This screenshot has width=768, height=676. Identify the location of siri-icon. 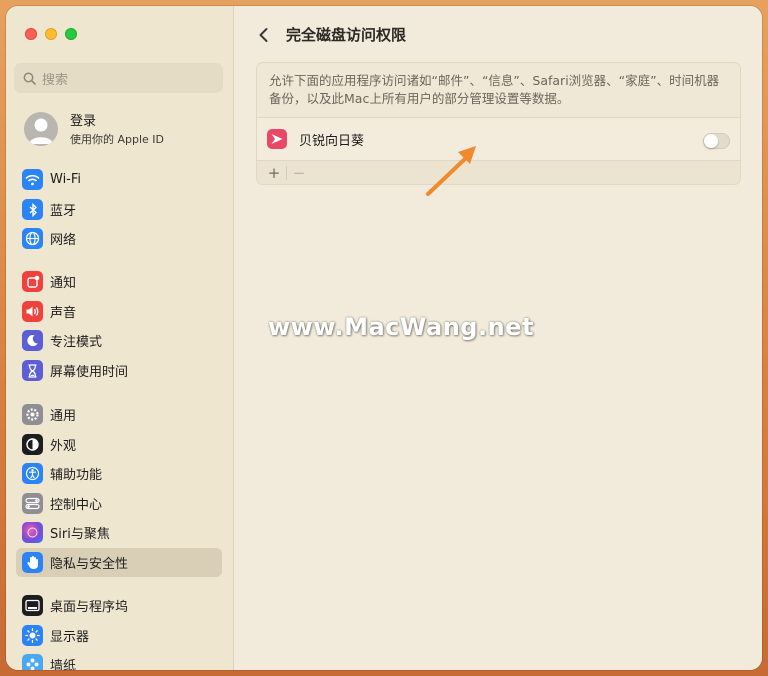
(32, 532).